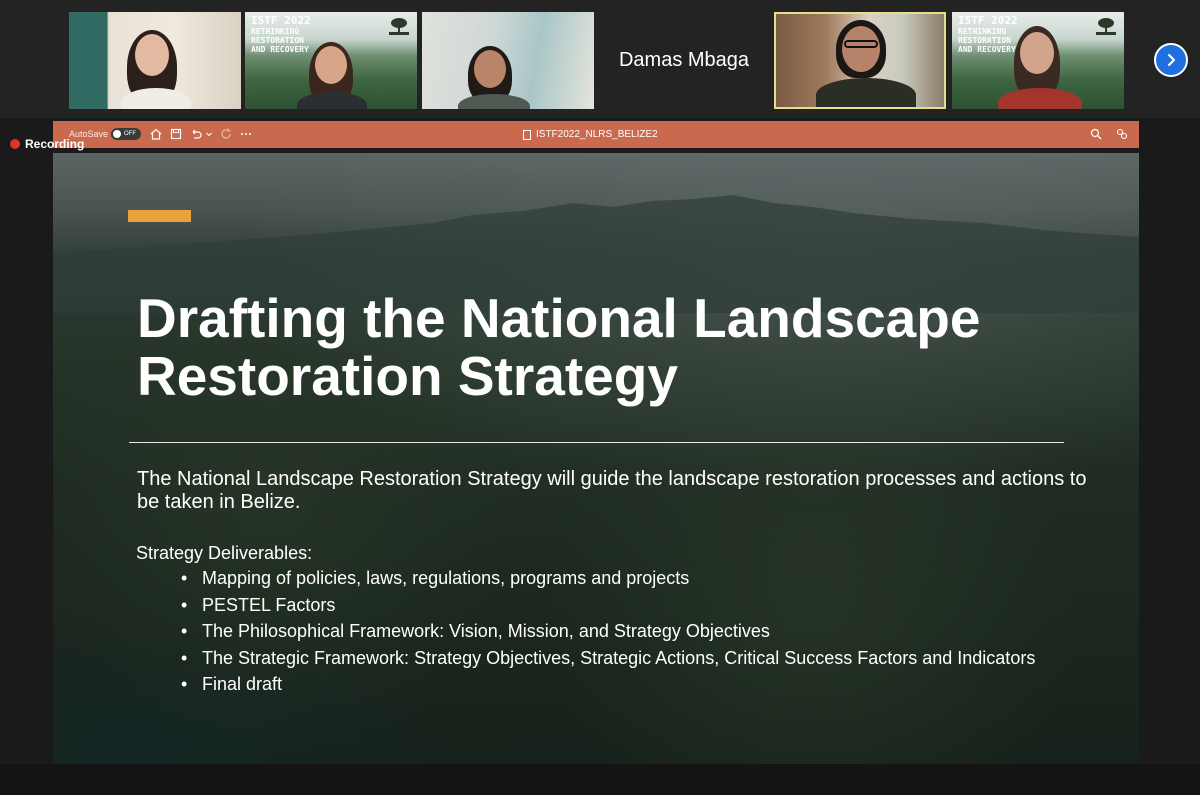 This screenshot has width=1200, height=795. What do you see at coordinates (1122, 134) in the screenshot?
I see `share-icon` at bounding box center [1122, 134].